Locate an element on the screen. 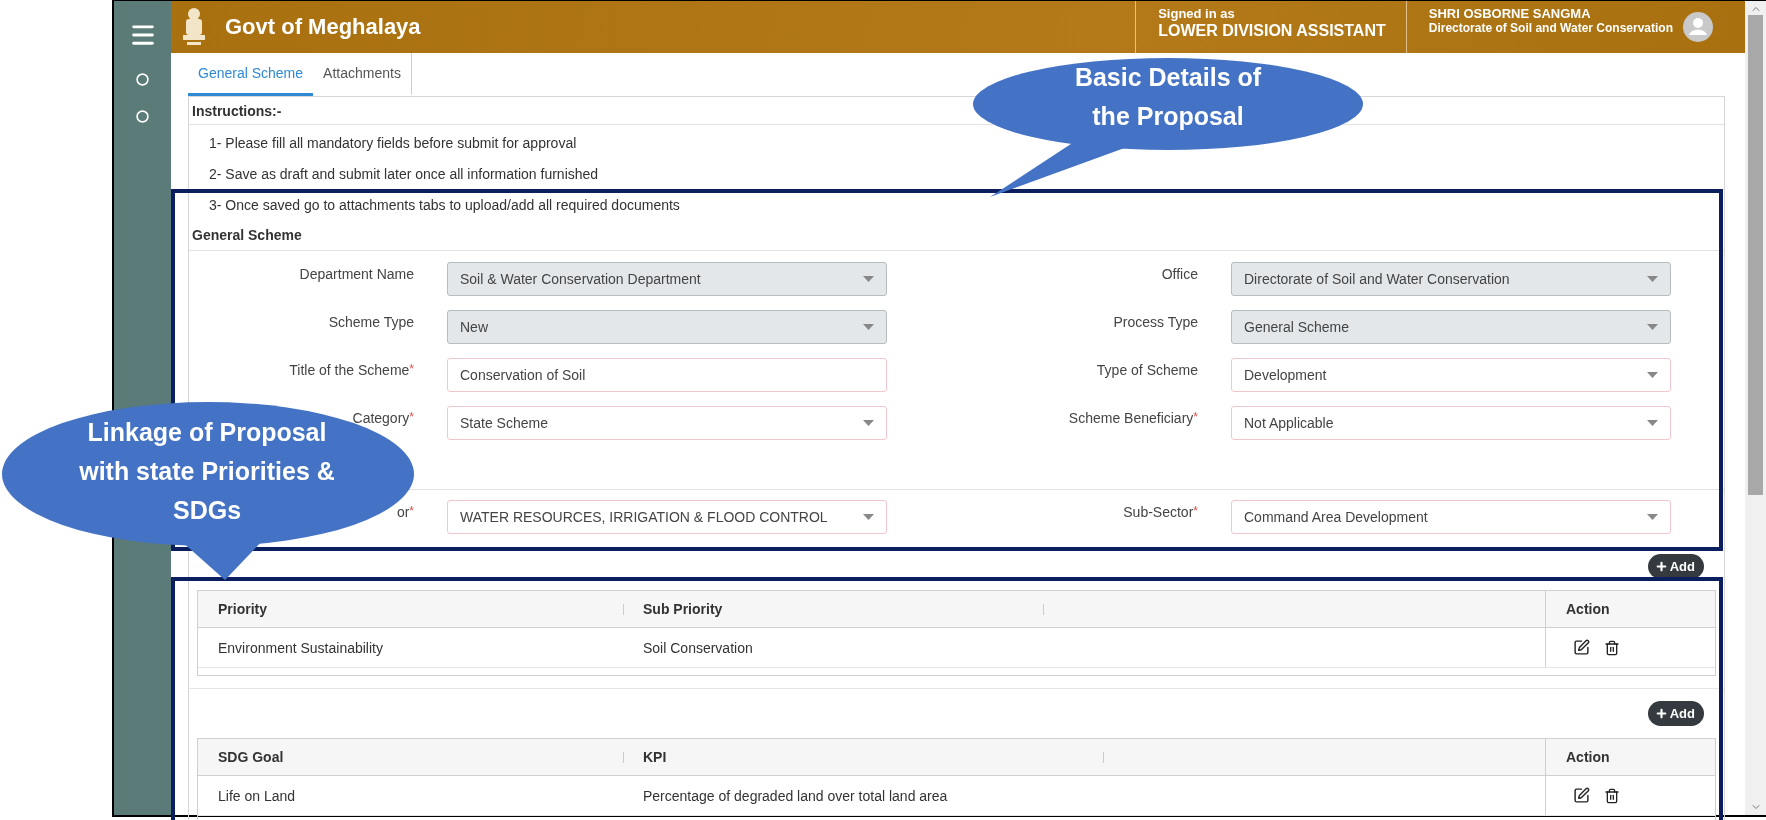  section-heading: General Scheme is located at coordinates (956, 235).